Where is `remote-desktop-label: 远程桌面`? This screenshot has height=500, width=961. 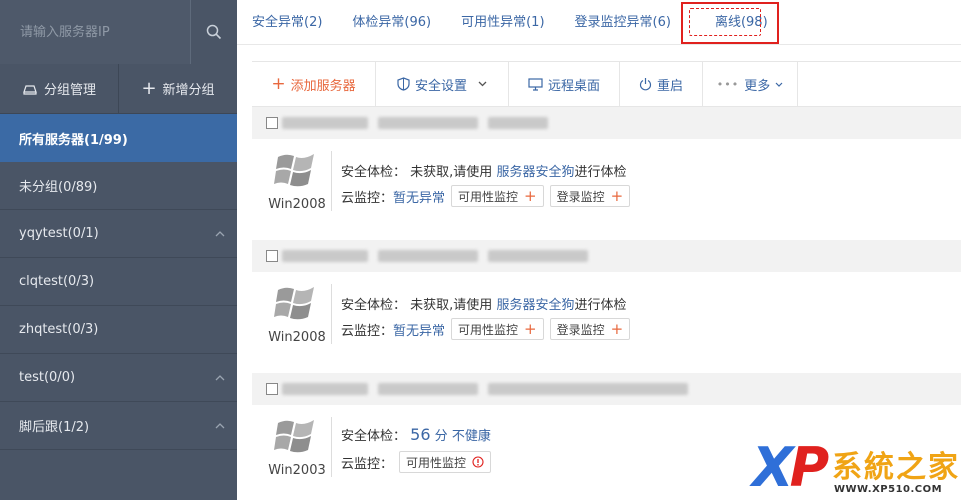 remote-desktop-label: 远程桌面 is located at coordinates (573, 86).